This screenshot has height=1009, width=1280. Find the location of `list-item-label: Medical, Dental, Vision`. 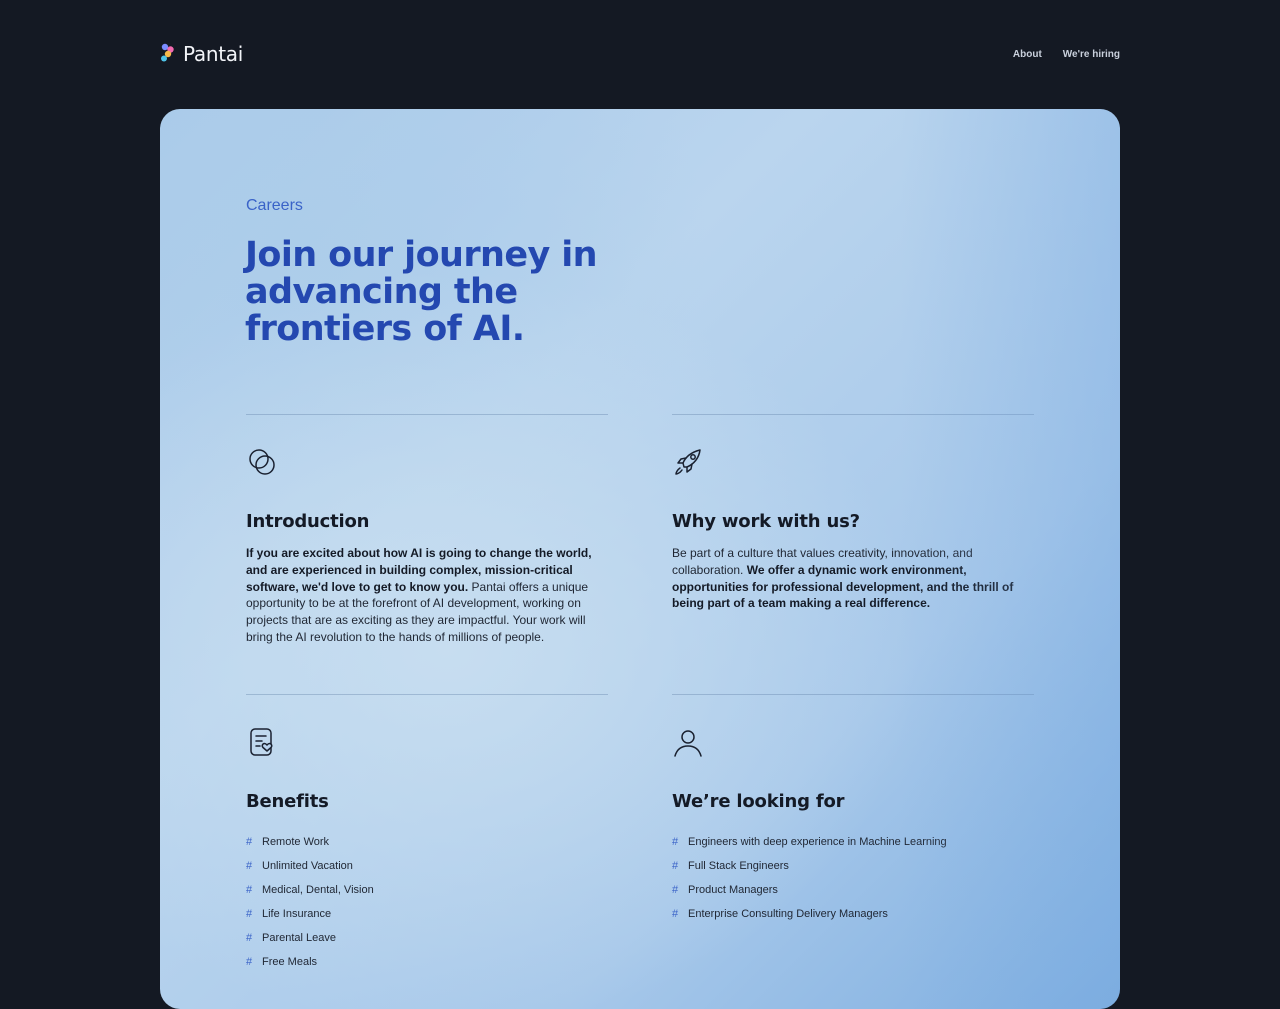

list-item-label: Medical, Dental, Vision is located at coordinates (318, 890).